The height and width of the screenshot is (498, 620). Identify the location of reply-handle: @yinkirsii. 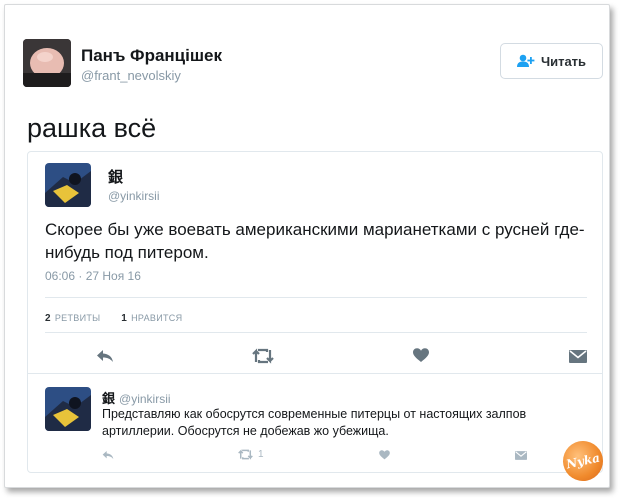
(145, 399).